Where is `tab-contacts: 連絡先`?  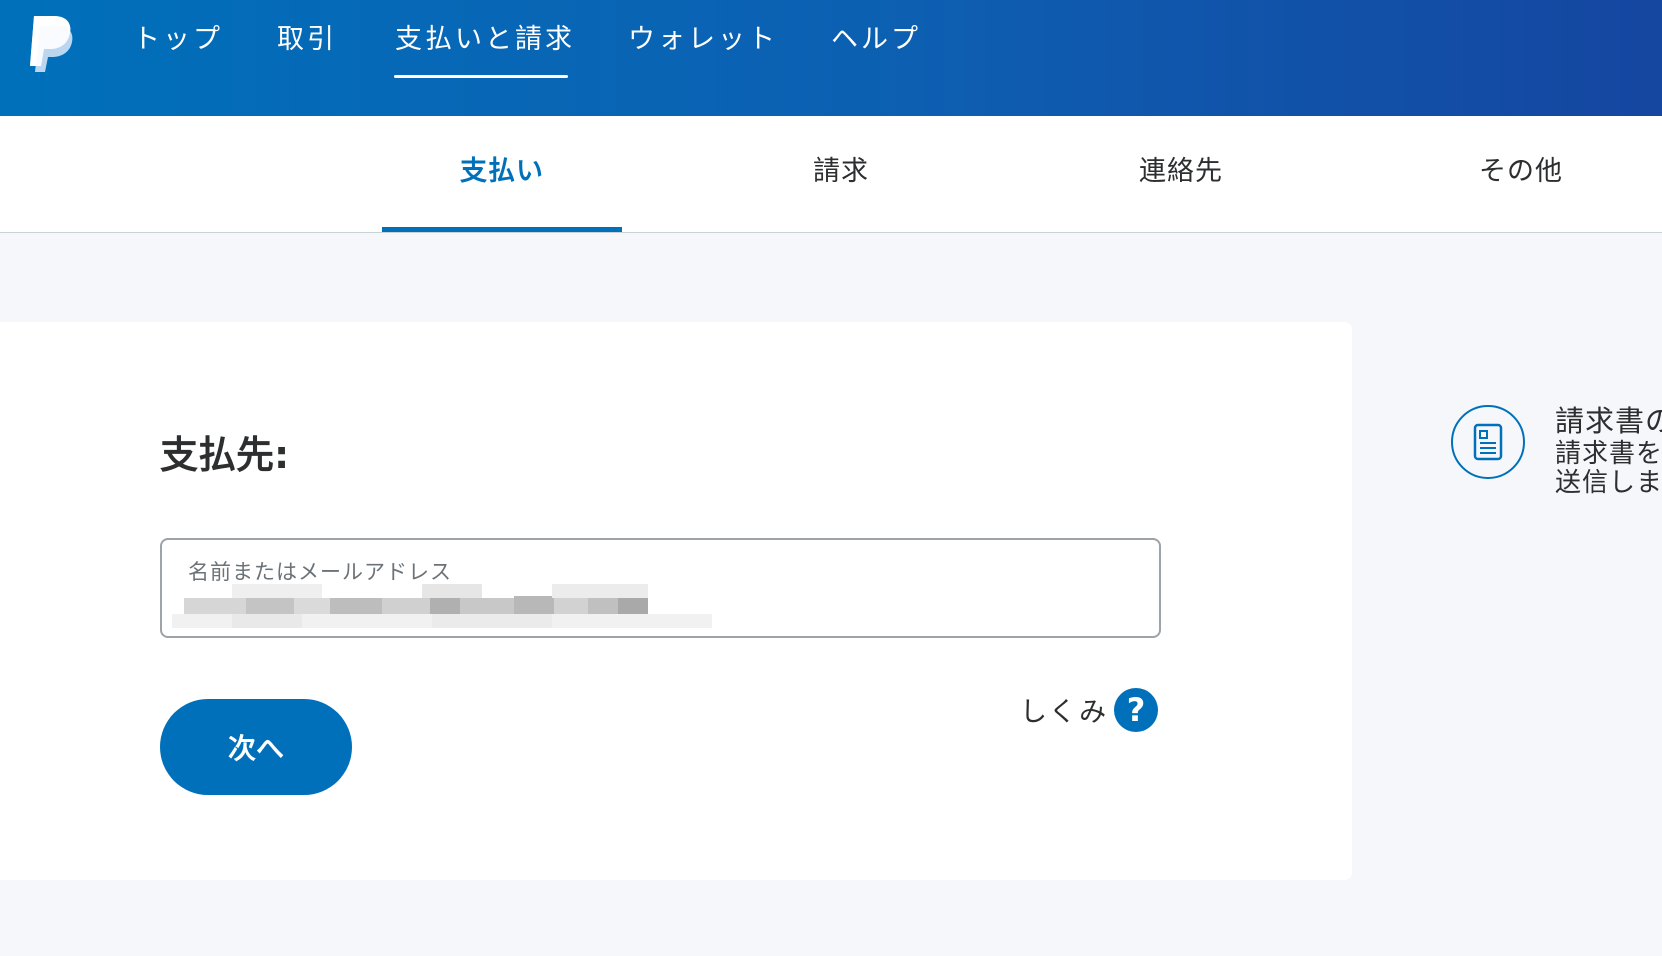
tab-contacts: 連絡先 is located at coordinates (1181, 172).